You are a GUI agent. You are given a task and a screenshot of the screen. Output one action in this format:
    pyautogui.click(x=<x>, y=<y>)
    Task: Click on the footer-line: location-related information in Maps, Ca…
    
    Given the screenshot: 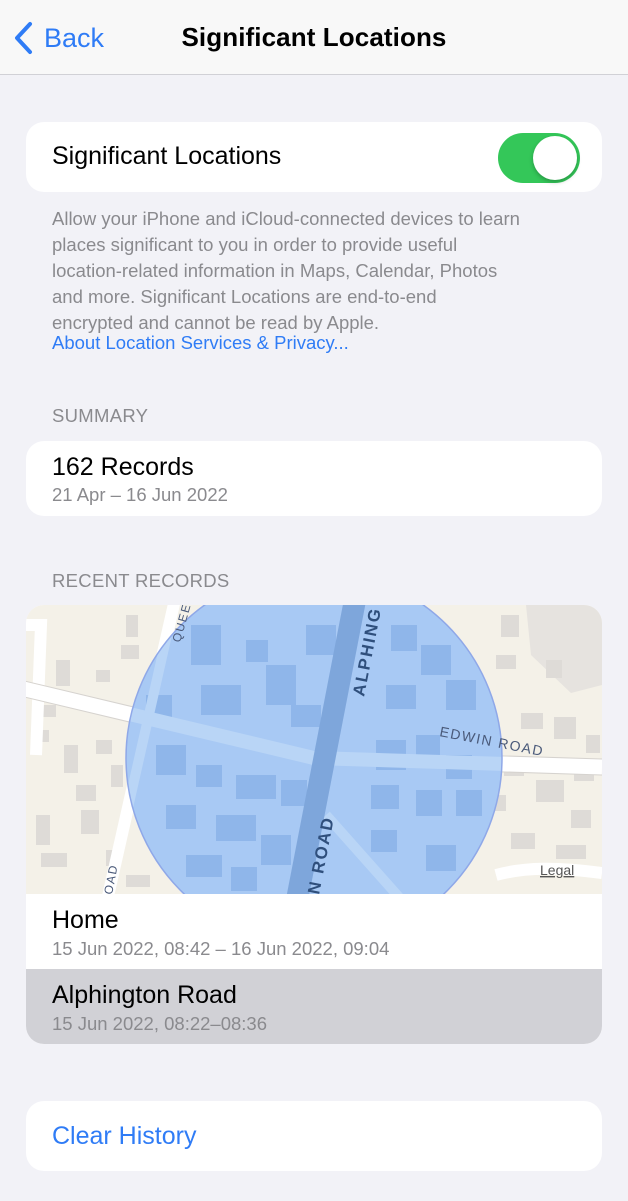 What is the action you would take?
    pyautogui.click(x=275, y=270)
    